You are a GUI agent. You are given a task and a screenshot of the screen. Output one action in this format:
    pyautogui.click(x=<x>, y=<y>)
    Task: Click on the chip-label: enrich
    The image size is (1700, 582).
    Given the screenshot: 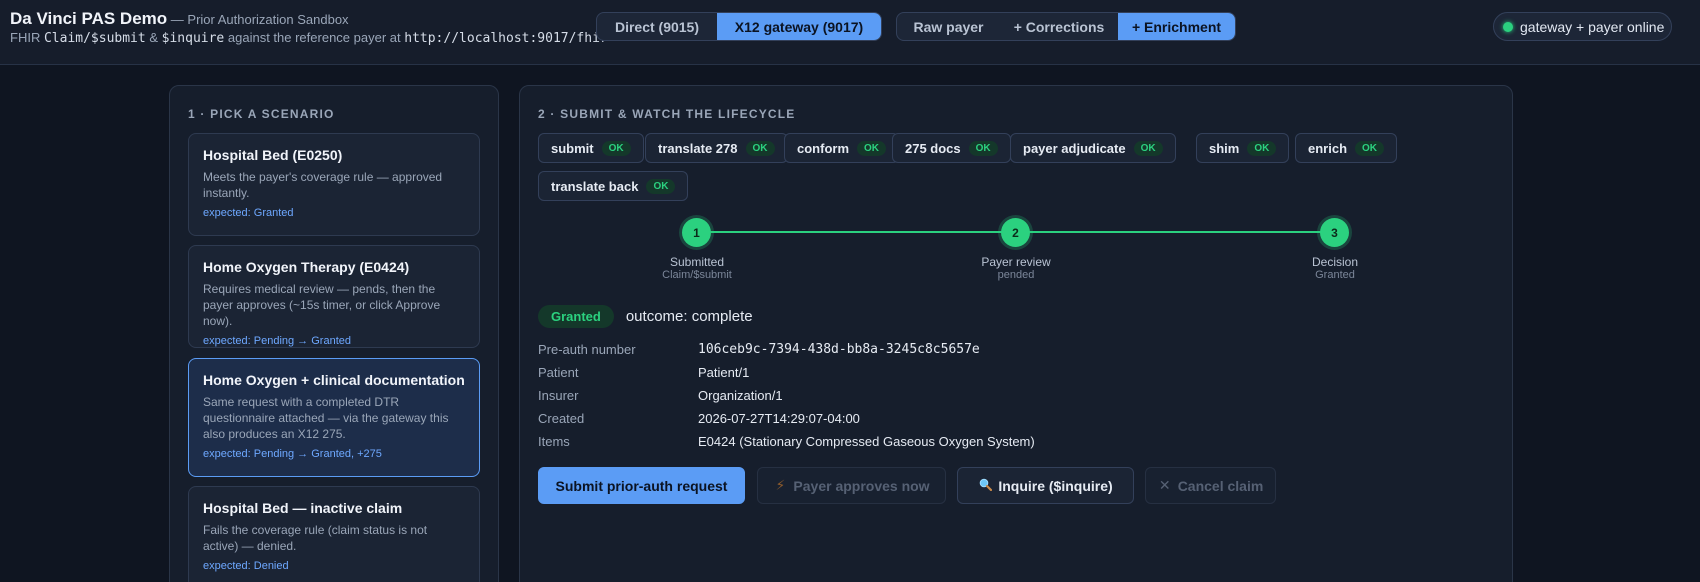 What is the action you would take?
    pyautogui.click(x=1328, y=148)
    